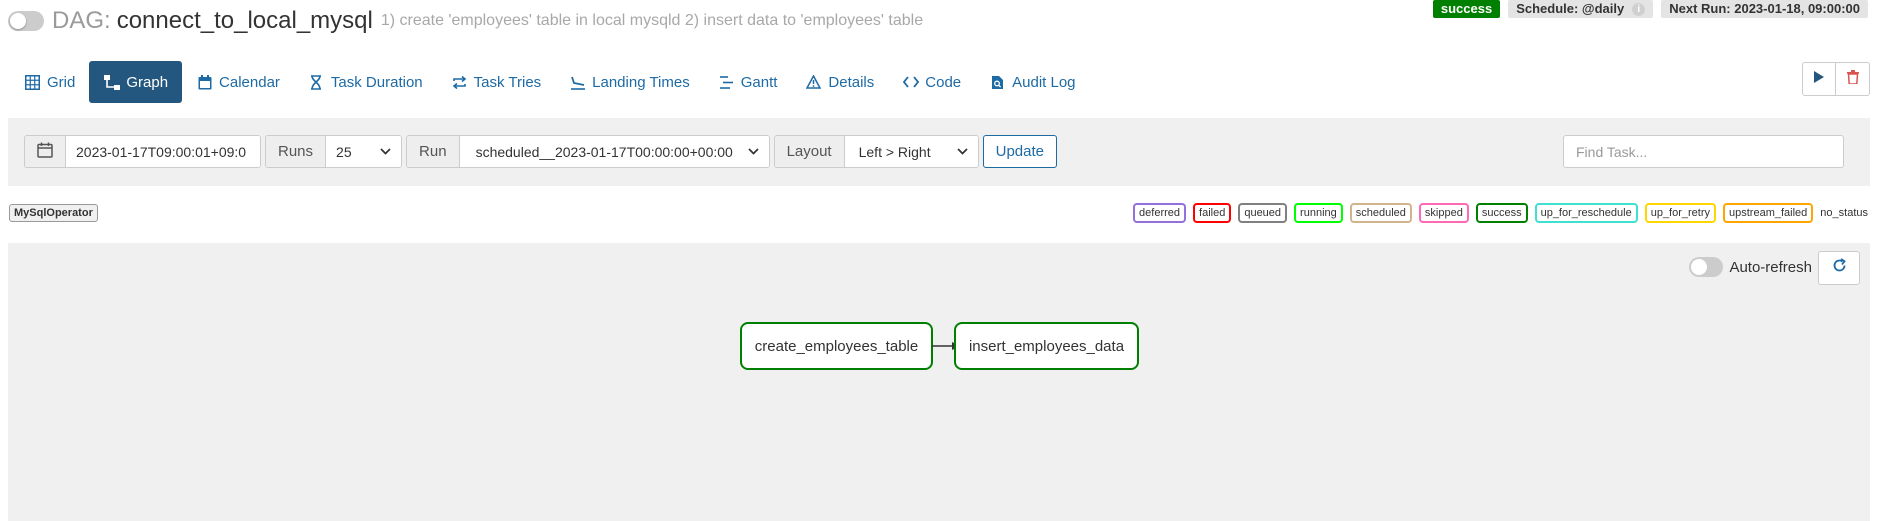 The height and width of the screenshot is (521, 1878). I want to click on repeat-icon, so click(459, 82).